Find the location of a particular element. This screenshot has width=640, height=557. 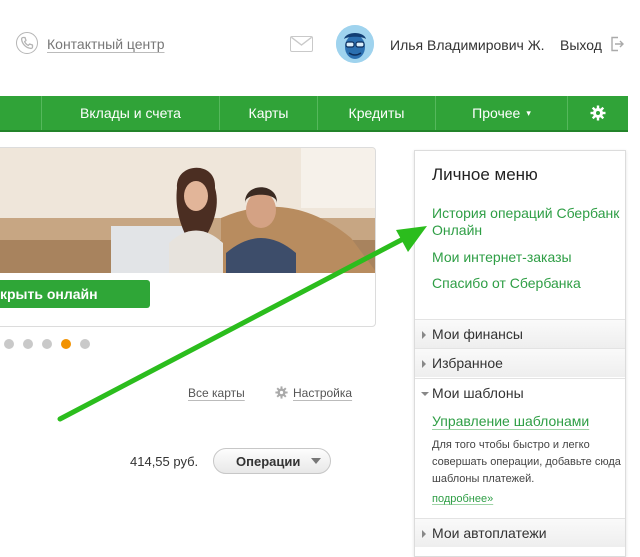

chevron-down-icon: ▾ is located at coordinates (528, 112).